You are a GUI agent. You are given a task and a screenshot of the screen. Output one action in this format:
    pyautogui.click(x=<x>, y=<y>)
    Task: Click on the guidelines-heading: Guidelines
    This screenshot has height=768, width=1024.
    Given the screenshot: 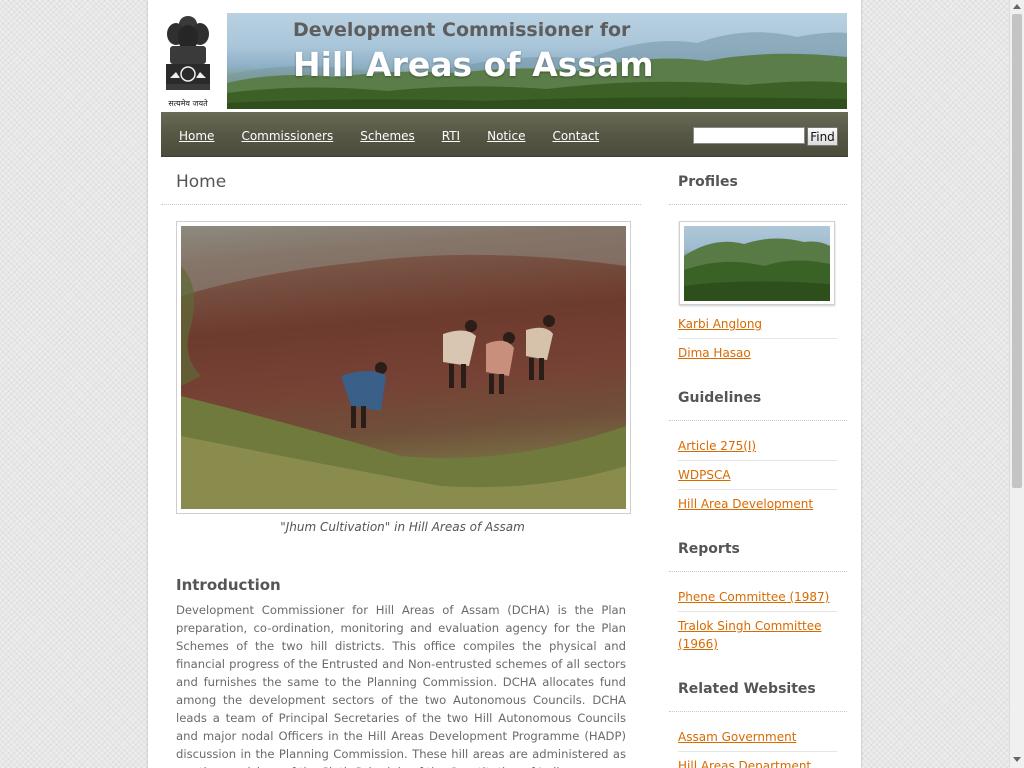 What is the action you would take?
    pyautogui.click(x=720, y=398)
    